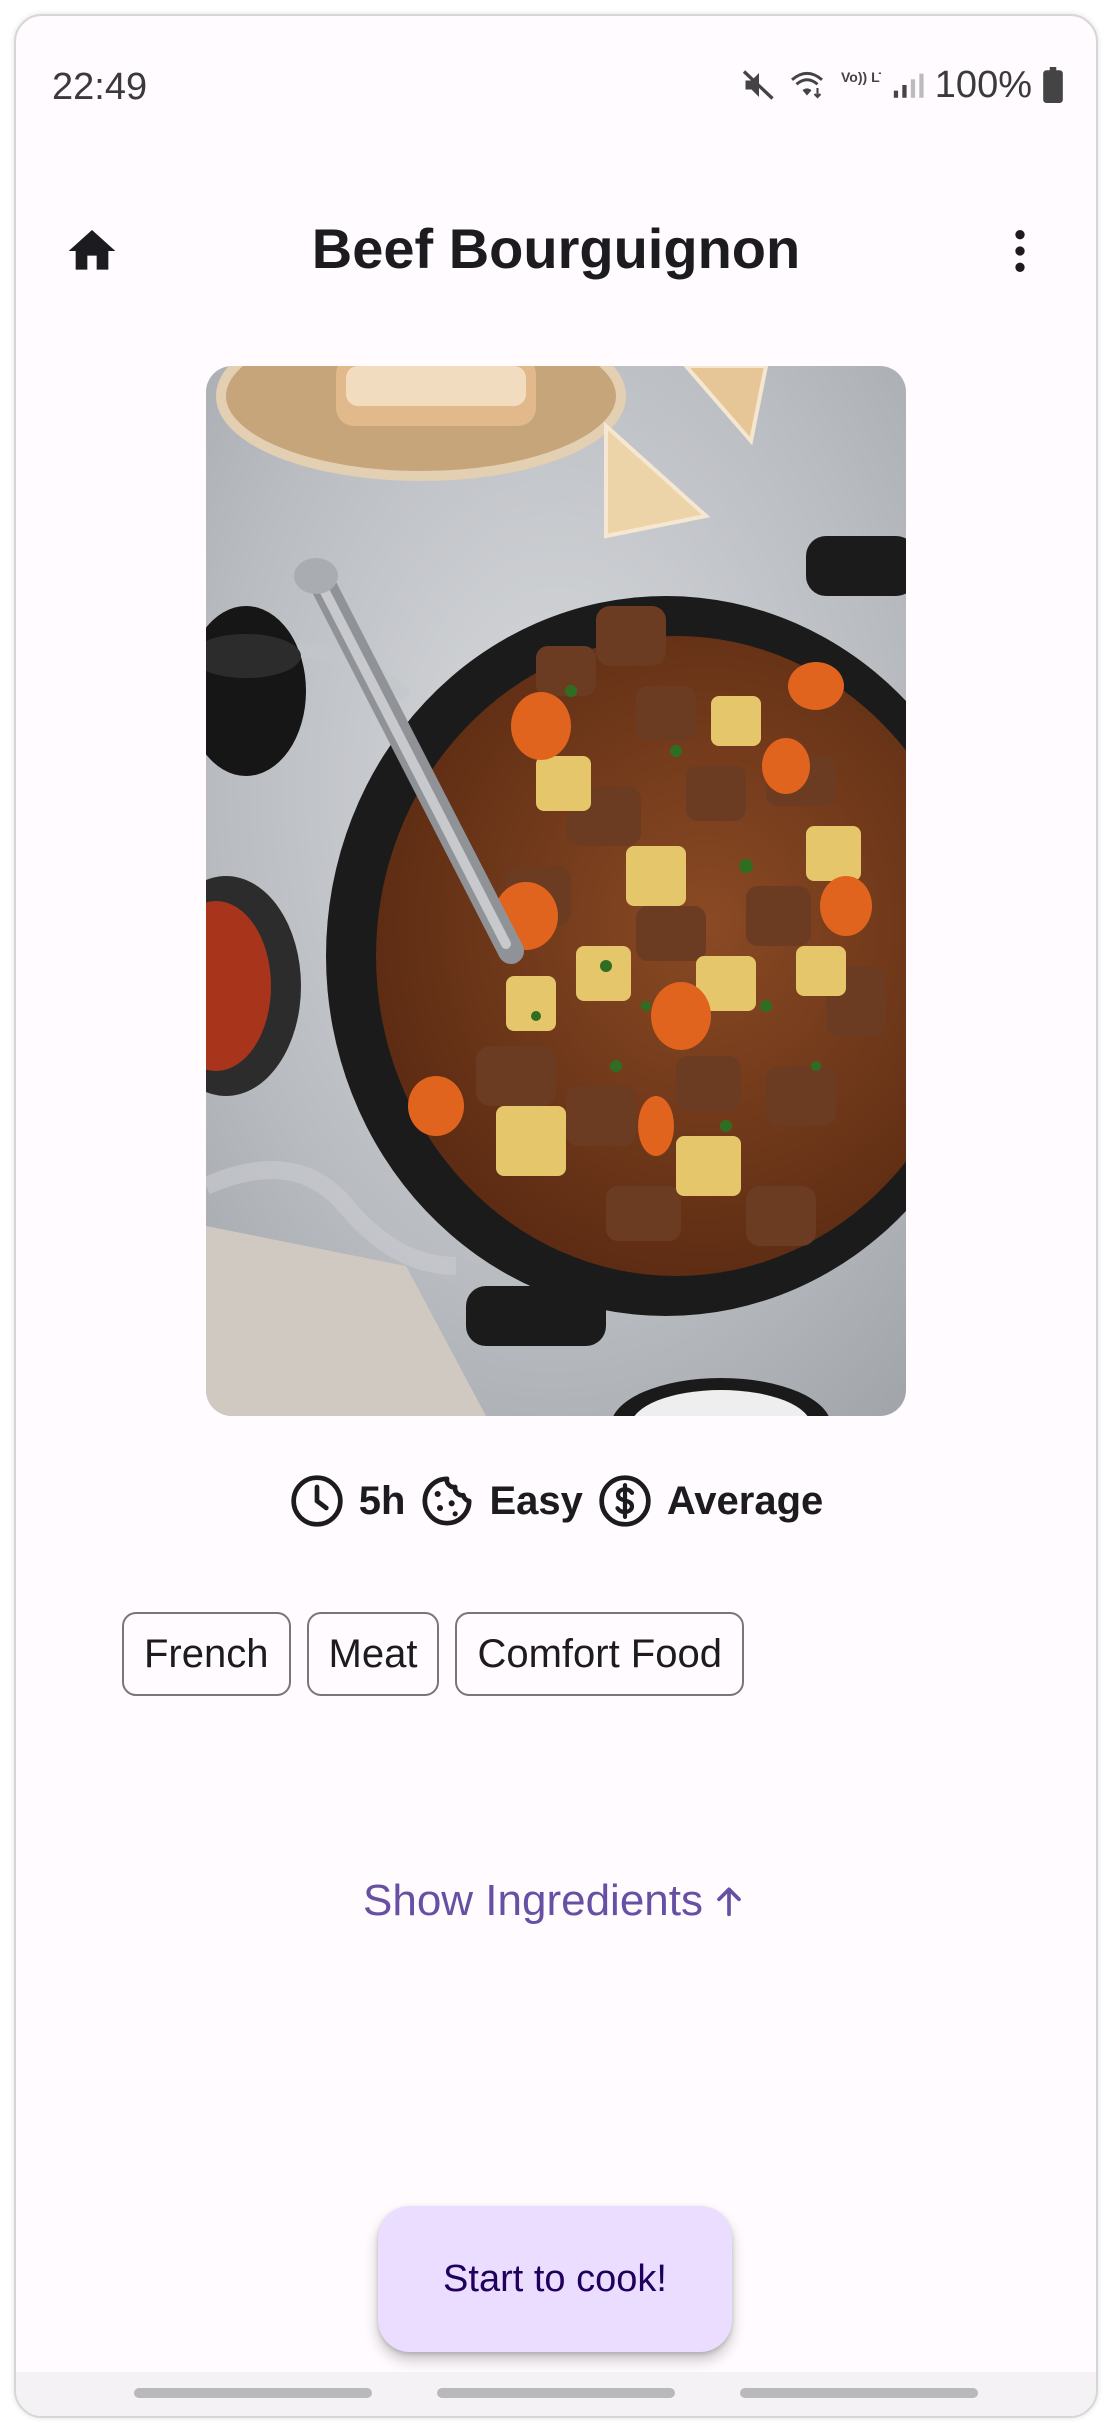 The image size is (1110, 2430). Describe the element at coordinates (100, 87) in the screenshot. I see `status-time: 22:49` at that location.